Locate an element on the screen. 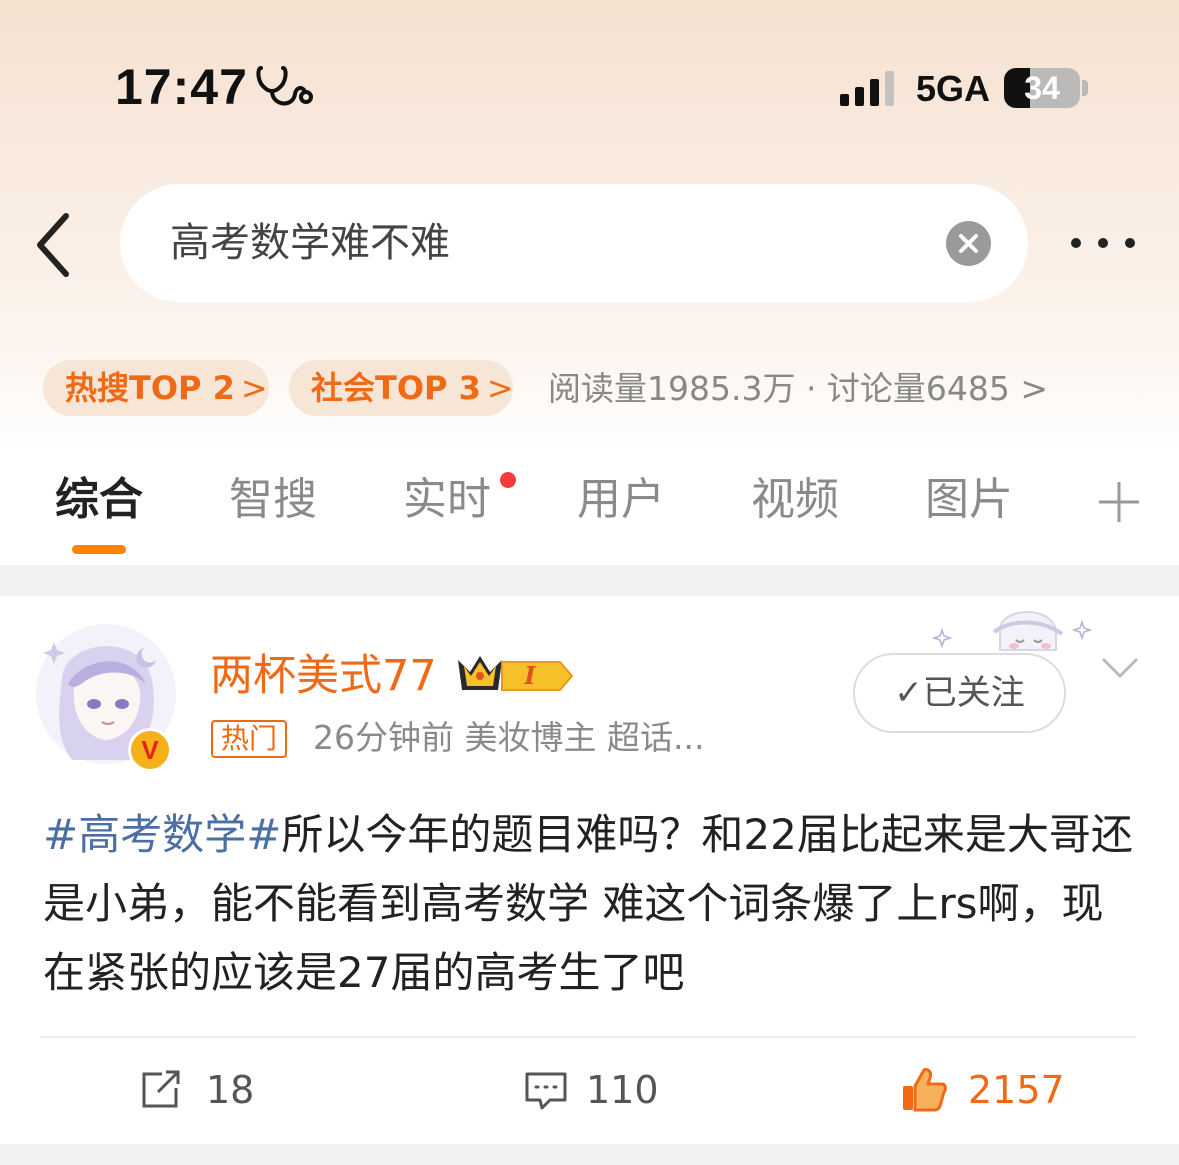 This screenshot has height=1165, width=1179. search-query: 高考数学难不难 is located at coordinates (310, 243).